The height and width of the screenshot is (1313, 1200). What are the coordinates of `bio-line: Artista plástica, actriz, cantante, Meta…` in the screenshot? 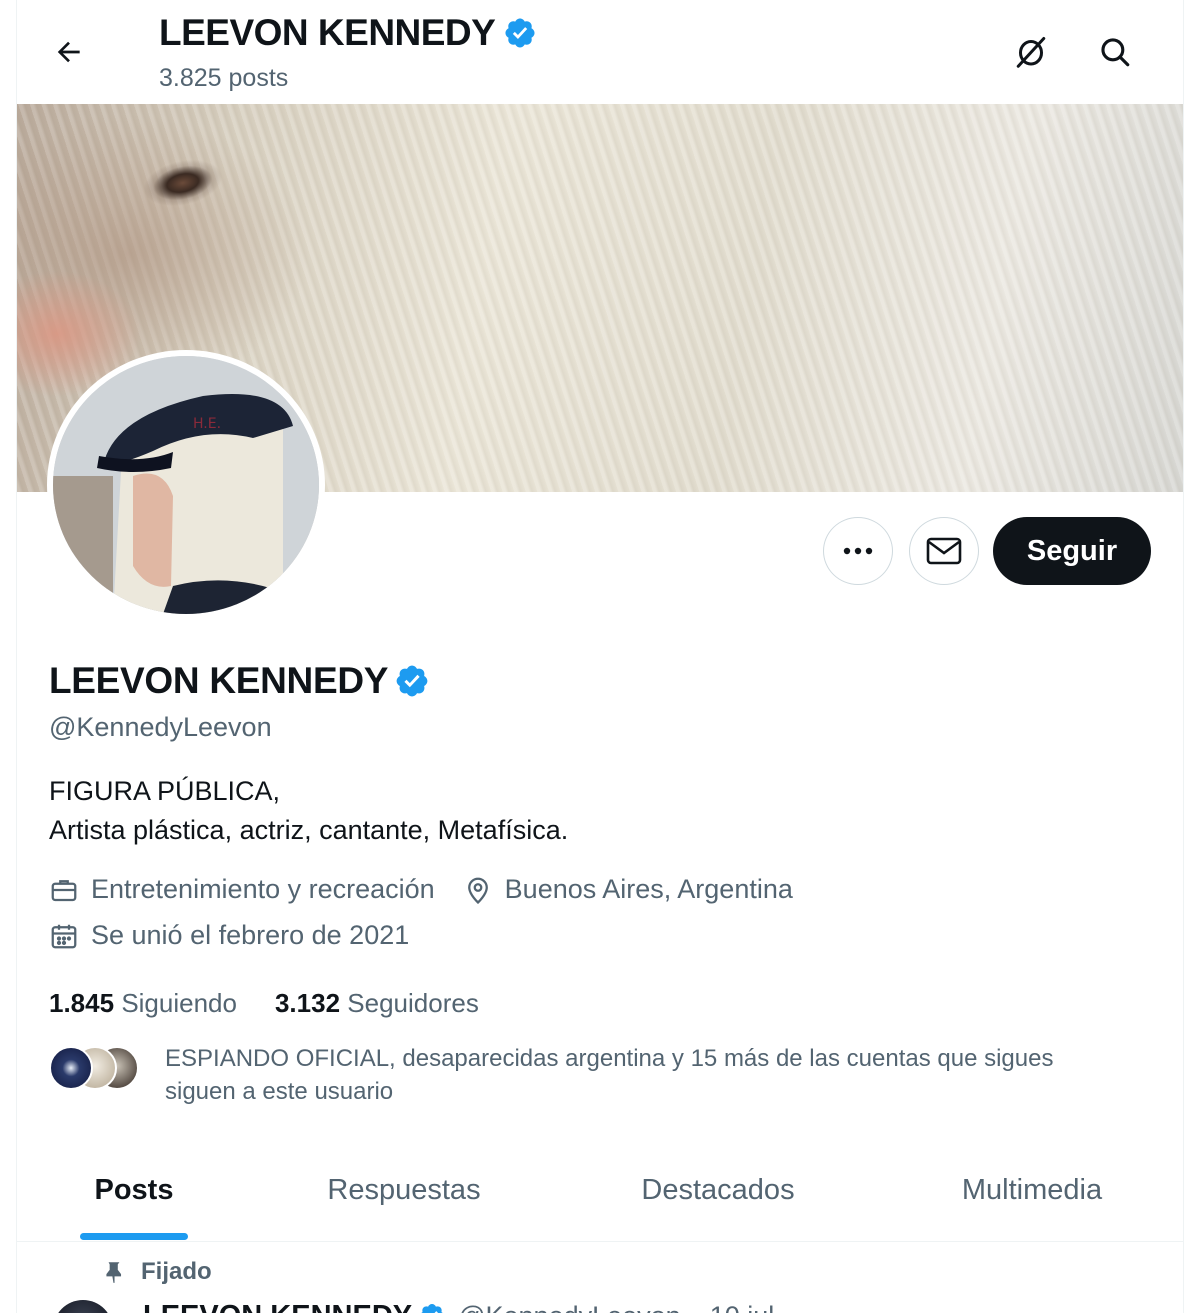 It's located at (309, 830).